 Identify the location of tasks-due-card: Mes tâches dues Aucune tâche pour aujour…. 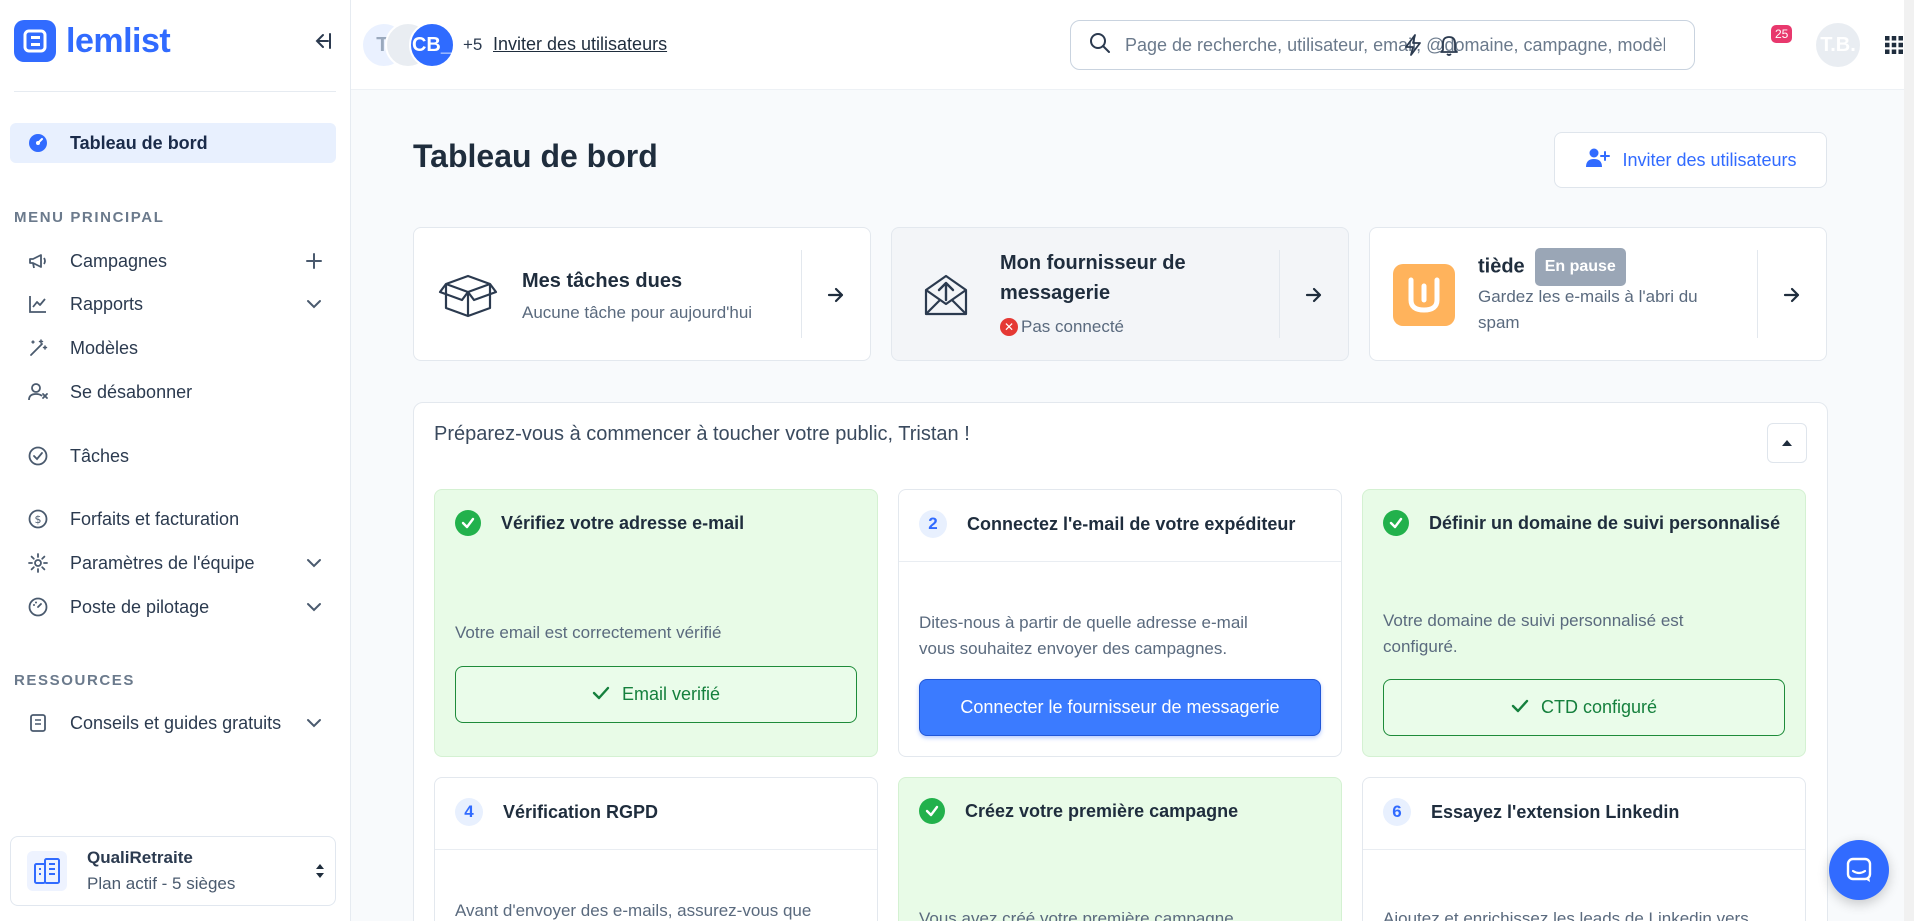
(642, 294).